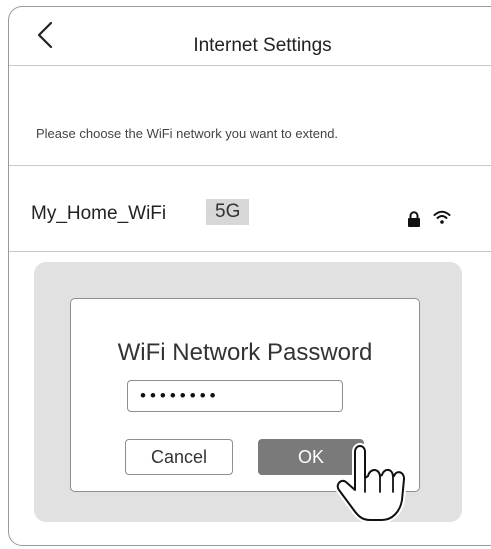  What do you see at coordinates (311, 457) in the screenshot?
I see `ok-button: OK` at bounding box center [311, 457].